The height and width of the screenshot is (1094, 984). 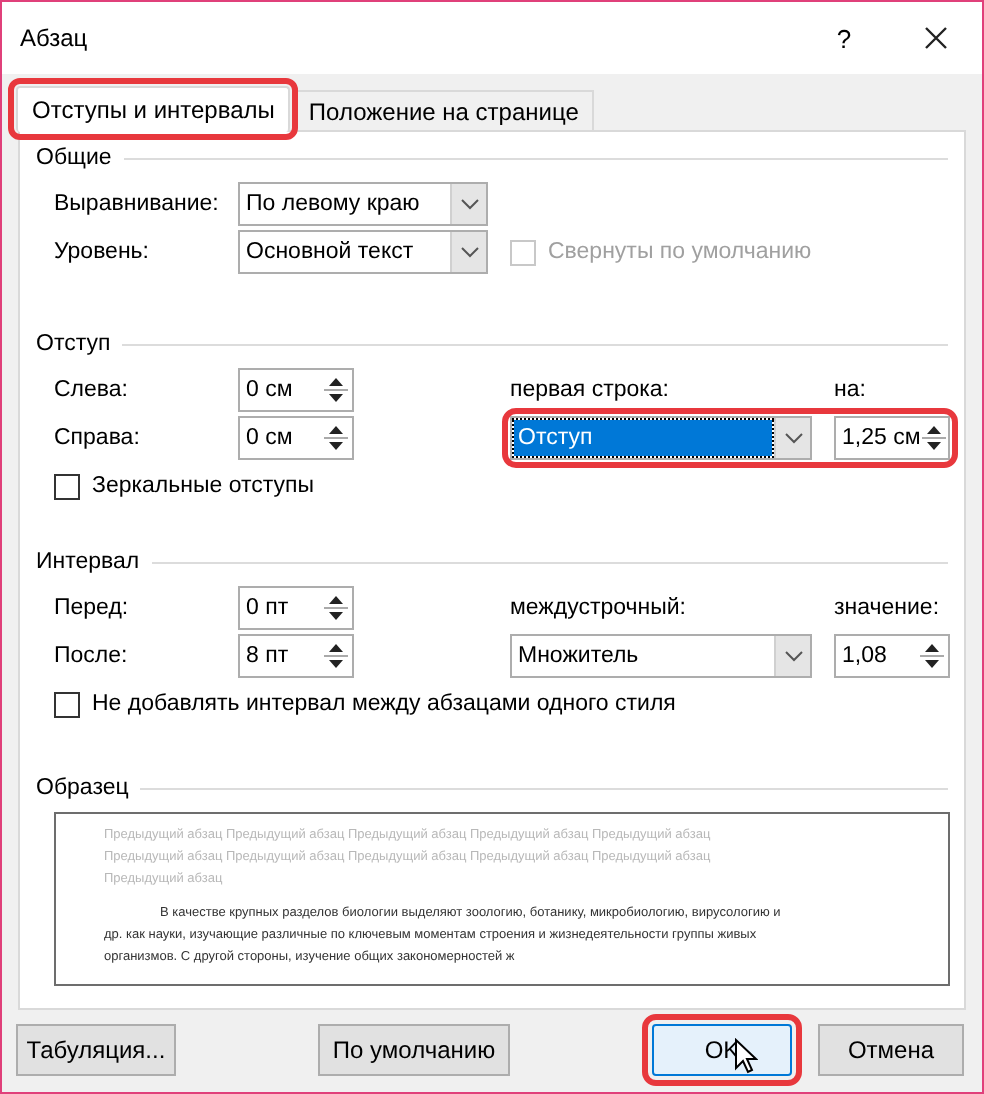 What do you see at coordinates (851, 390) in the screenshot?
I see `field-label: на:` at bounding box center [851, 390].